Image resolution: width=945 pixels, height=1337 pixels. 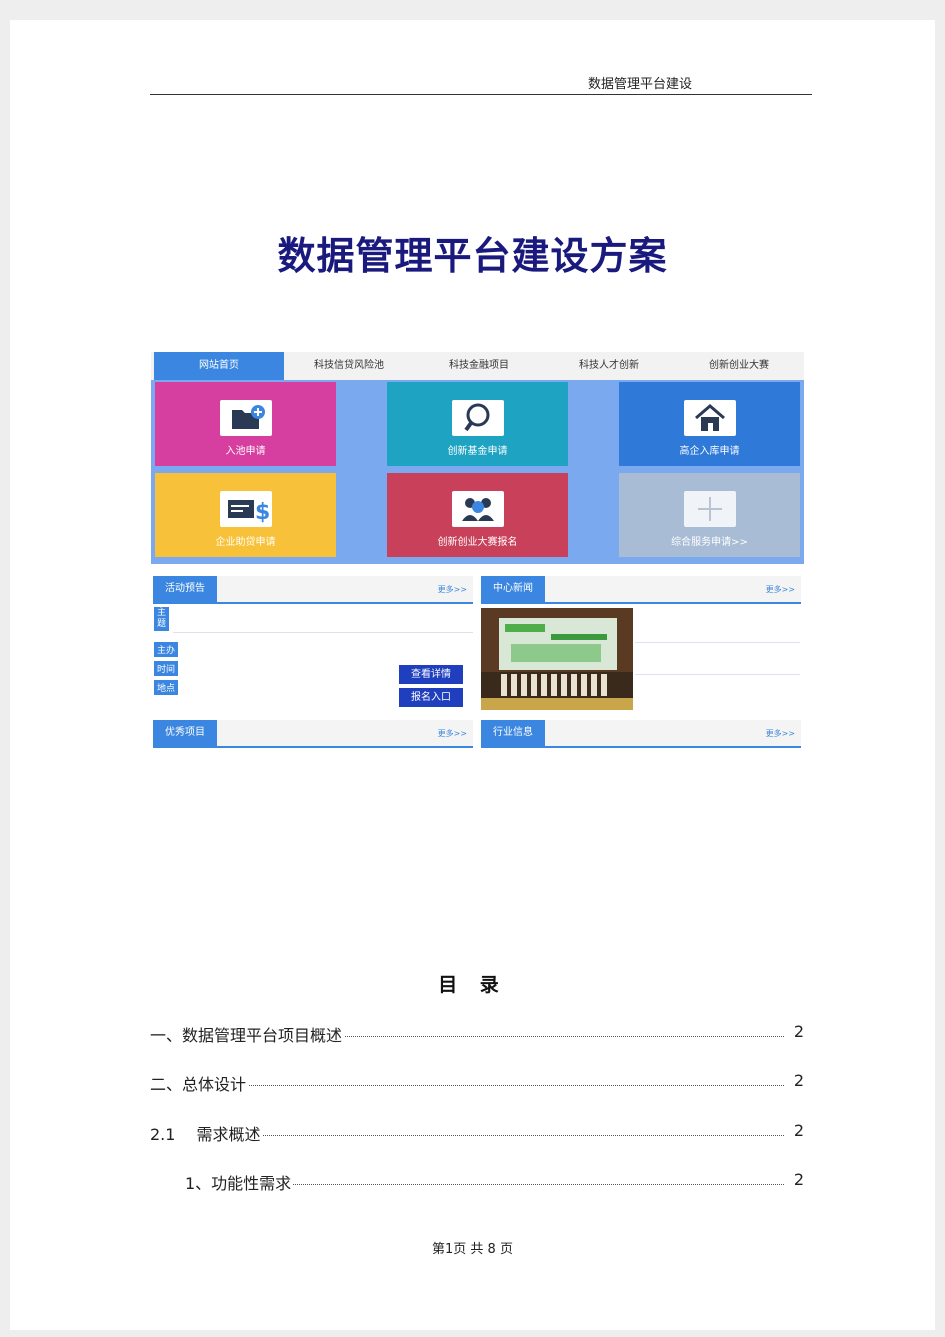 What do you see at coordinates (478, 509) in the screenshot?
I see `people-group-icon` at bounding box center [478, 509].